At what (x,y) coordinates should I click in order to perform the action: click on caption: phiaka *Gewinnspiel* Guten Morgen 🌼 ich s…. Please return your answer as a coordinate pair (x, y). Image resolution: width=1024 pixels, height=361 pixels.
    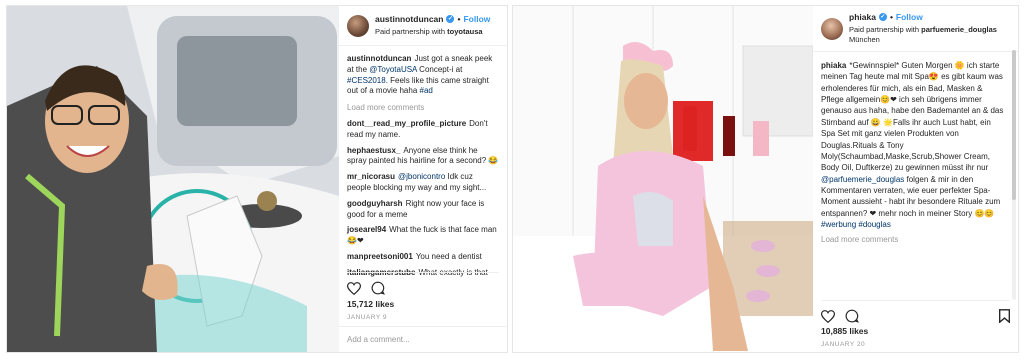
    Looking at the image, I should click on (912, 145).